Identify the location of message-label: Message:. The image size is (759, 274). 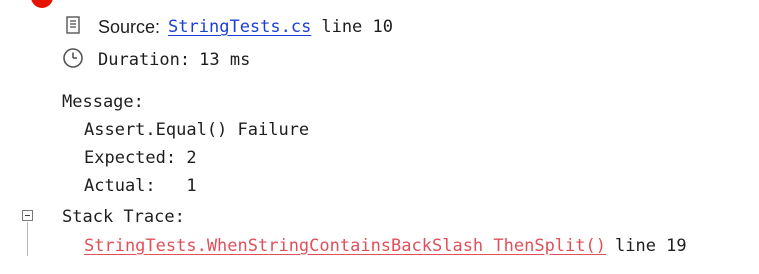
(103, 102).